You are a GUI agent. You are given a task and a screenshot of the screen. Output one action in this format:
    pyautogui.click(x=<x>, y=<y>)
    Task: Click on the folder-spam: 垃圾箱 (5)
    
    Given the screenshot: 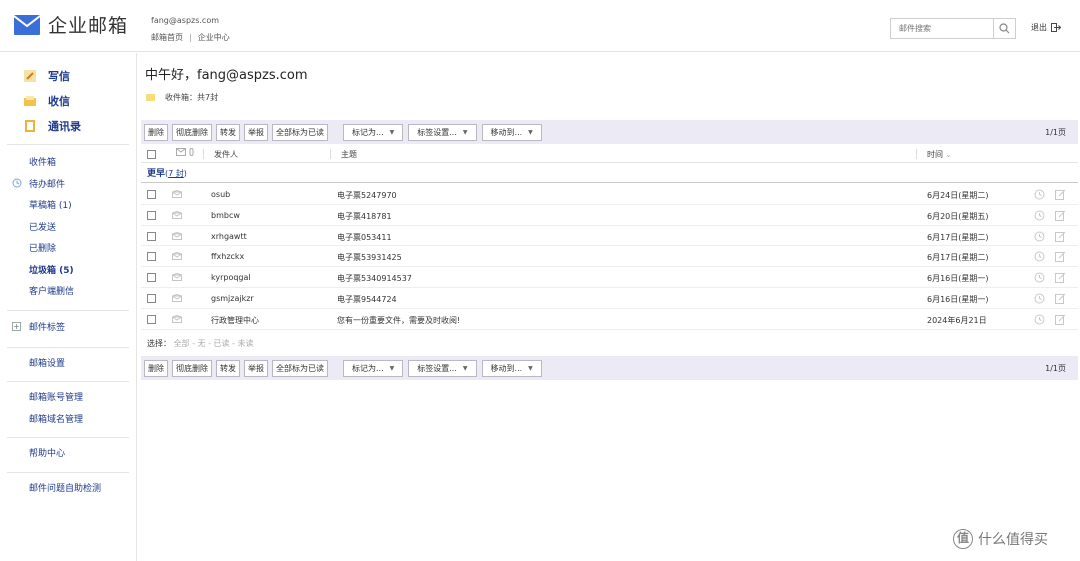 What is the action you would take?
    pyautogui.click(x=68, y=270)
    